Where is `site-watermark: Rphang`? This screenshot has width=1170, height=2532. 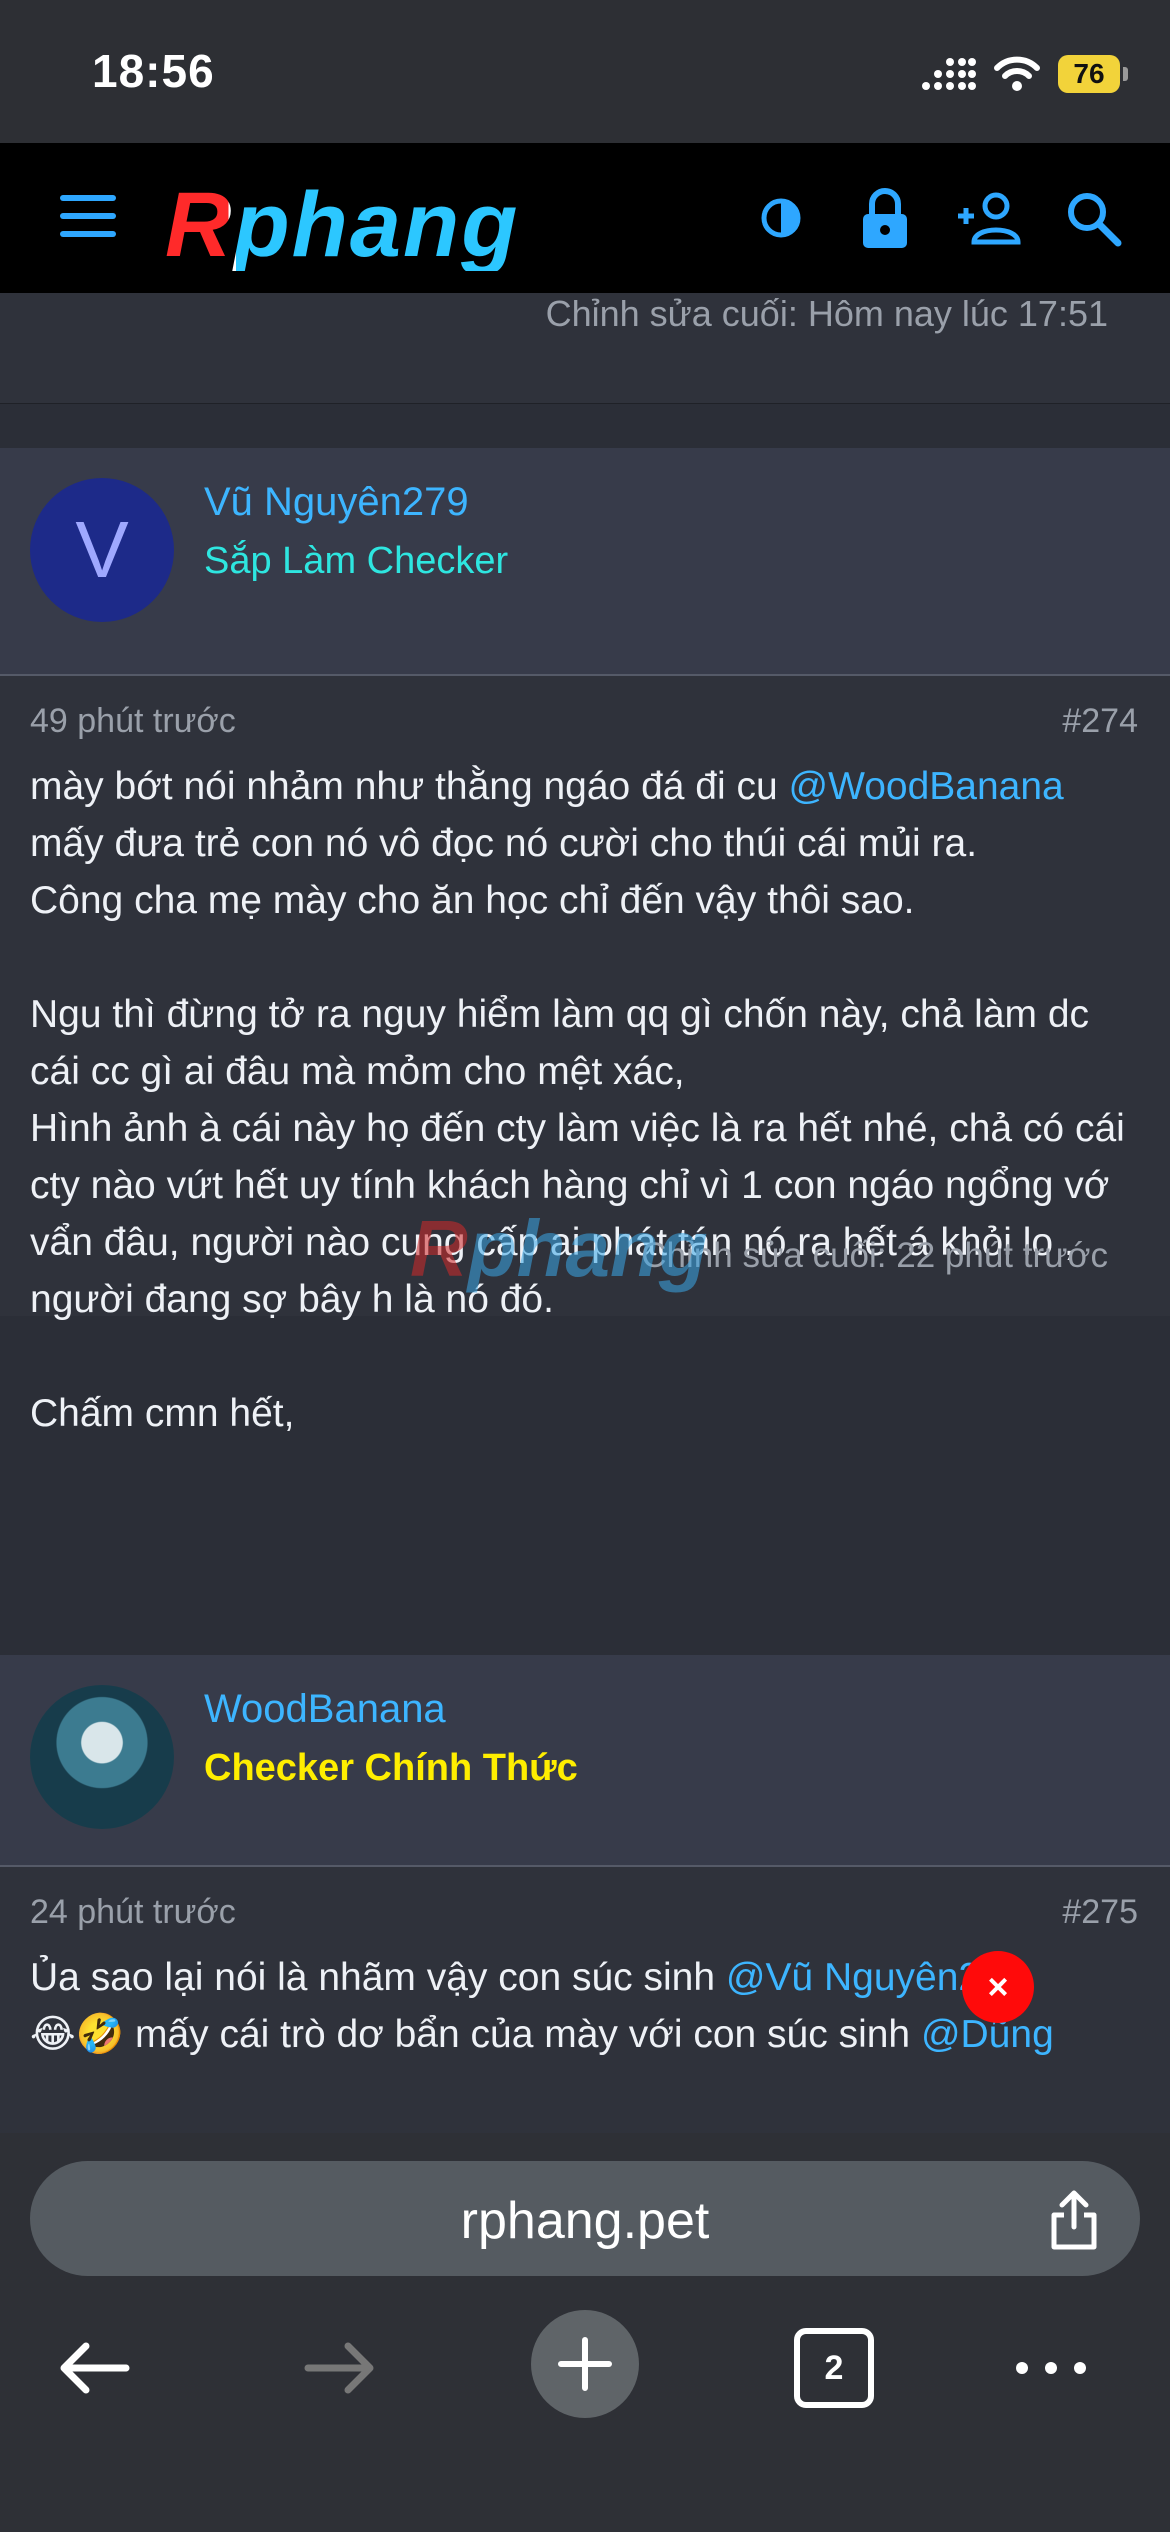
site-watermark: Rphang is located at coordinates (559, 1249).